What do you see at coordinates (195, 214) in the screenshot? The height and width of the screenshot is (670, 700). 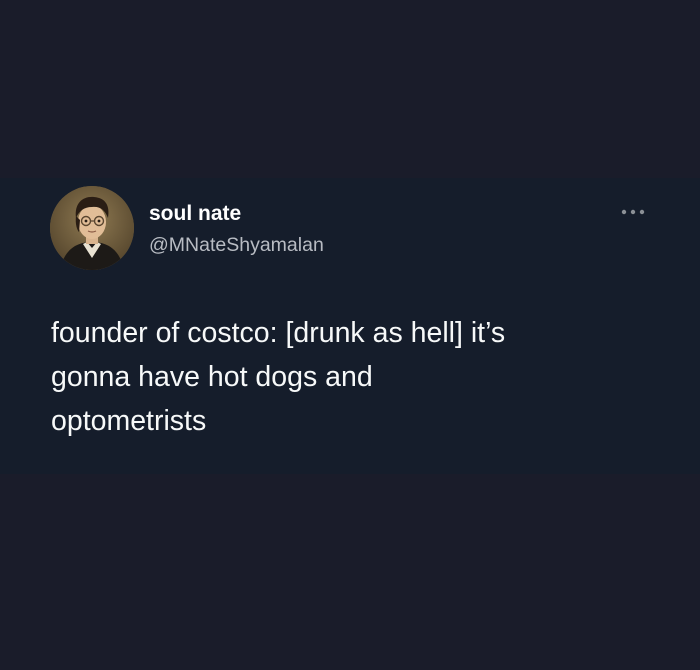 I see `display-name: soul nate` at bounding box center [195, 214].